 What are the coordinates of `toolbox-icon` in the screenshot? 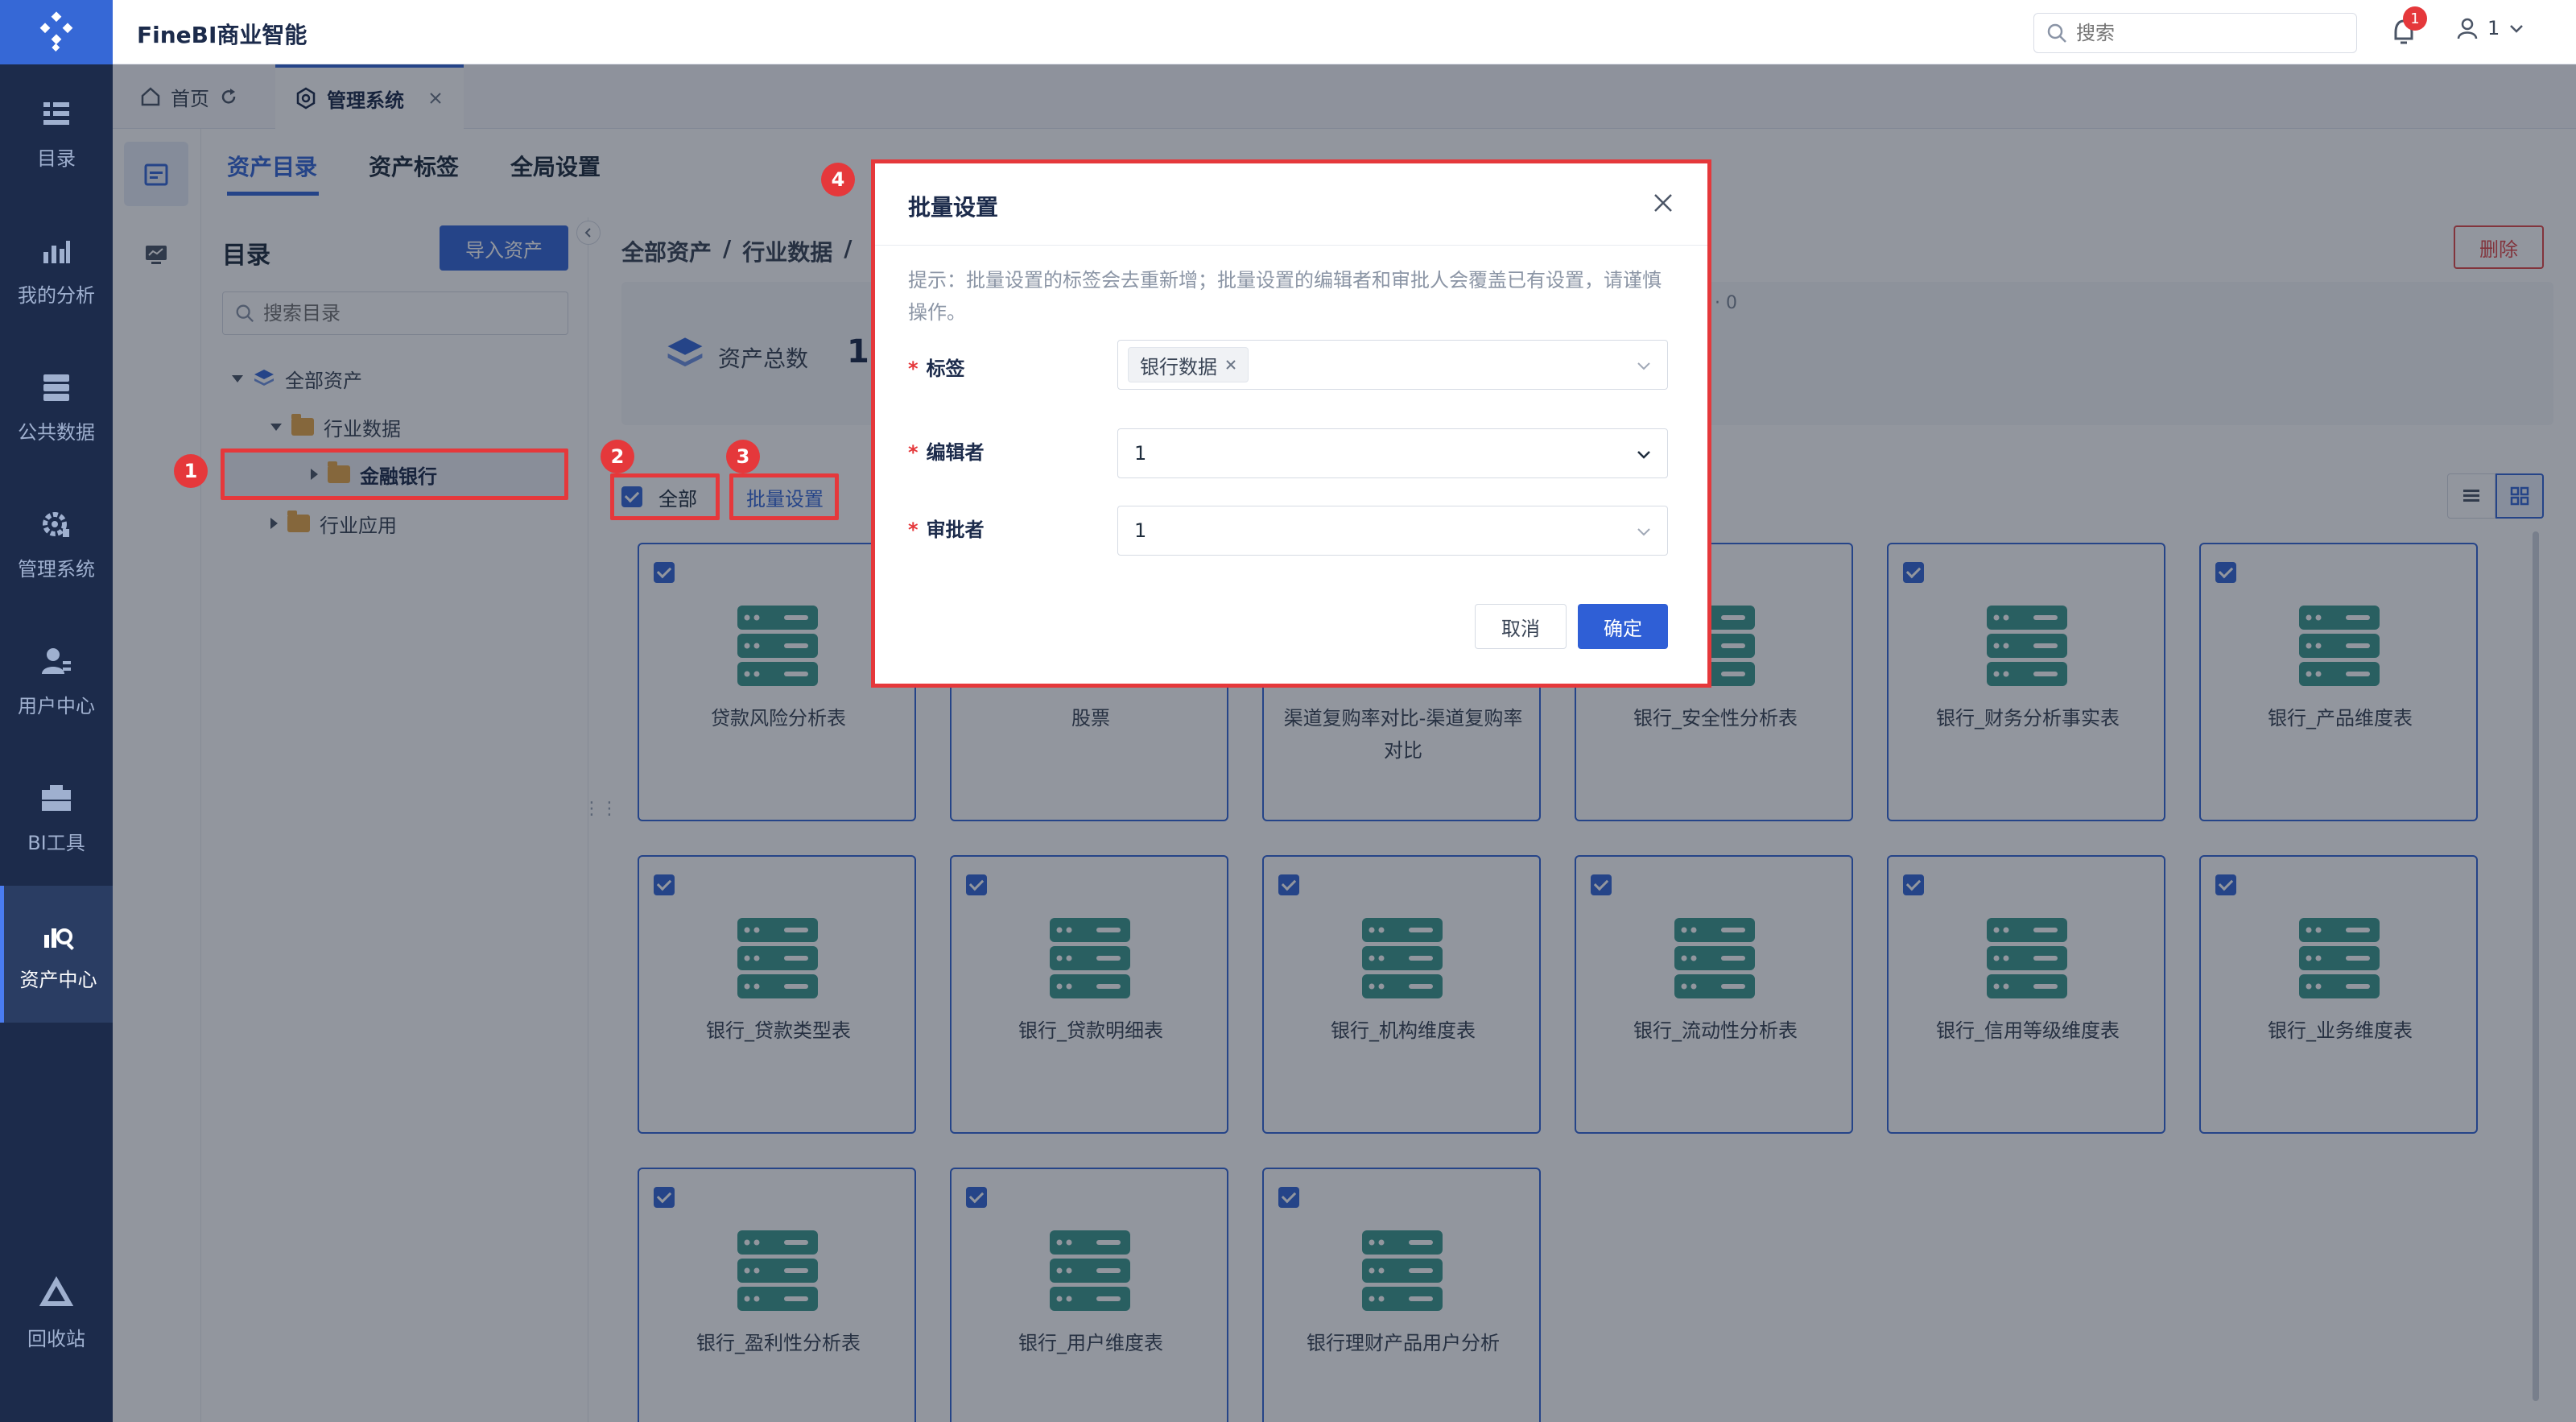 It's located at (56, 797).